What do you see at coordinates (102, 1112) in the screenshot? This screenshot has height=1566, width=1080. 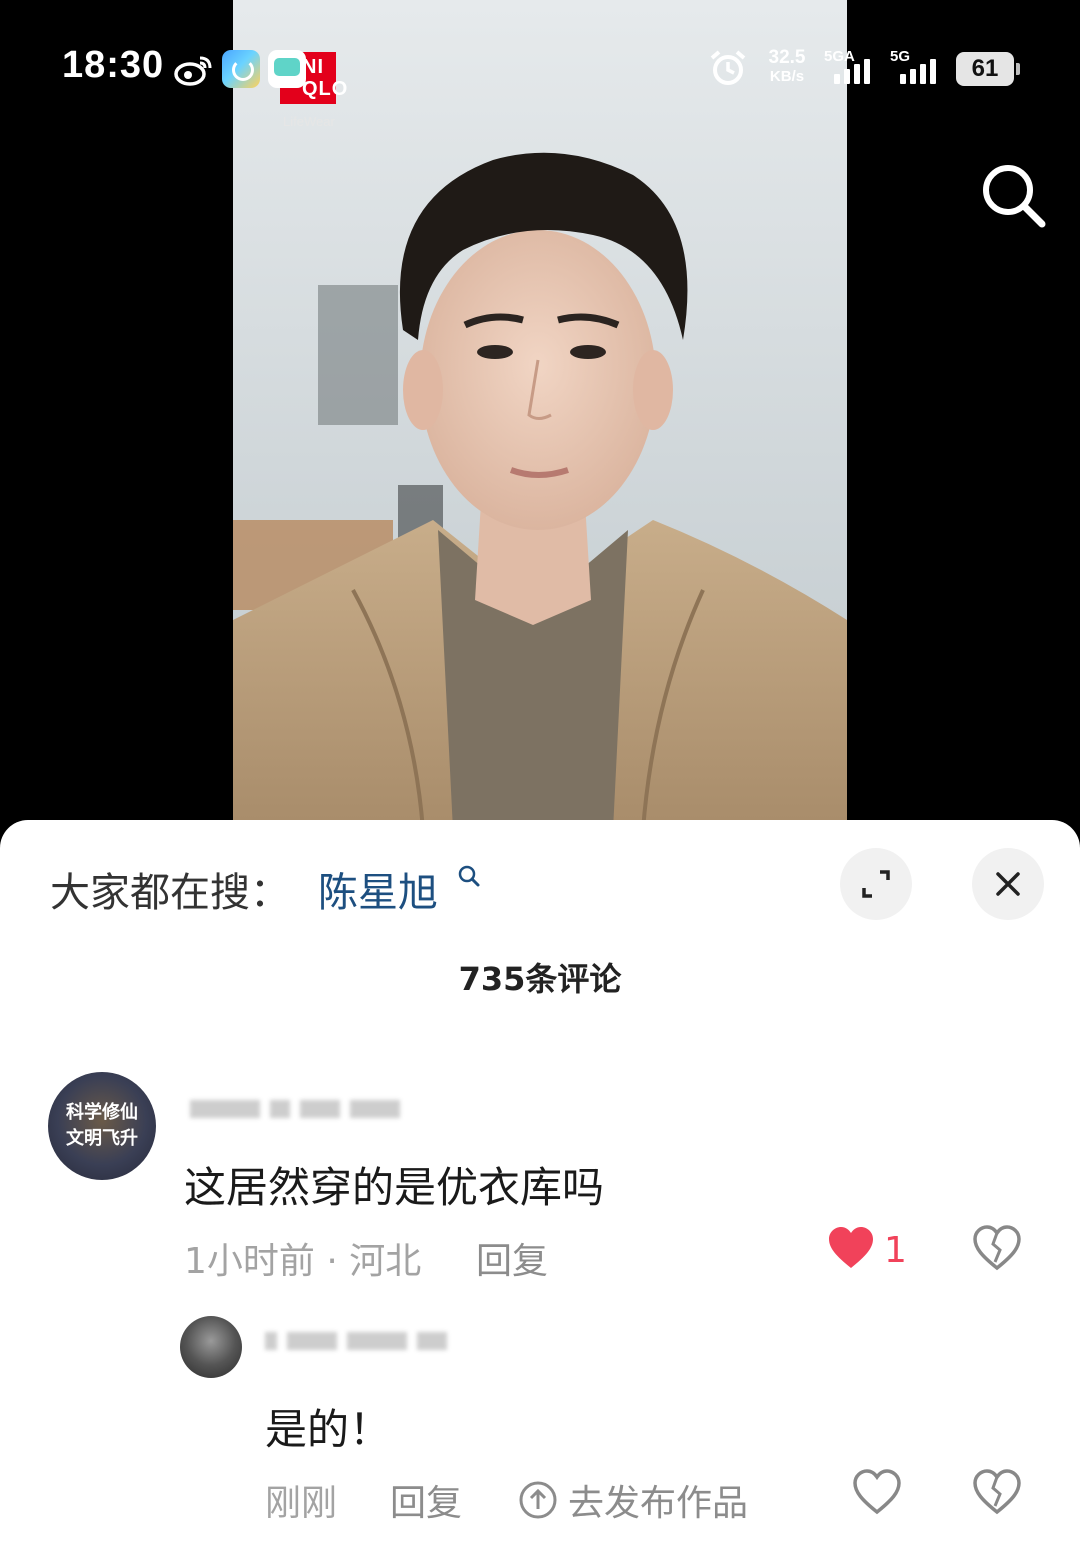 I see `avatar-text: 科学修仙` at bounding box center [102, 1112].